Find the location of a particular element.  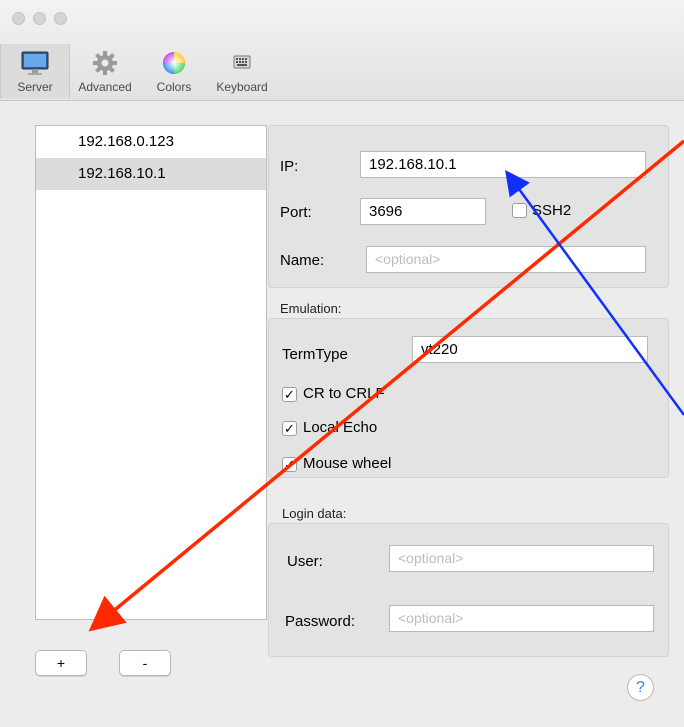

ip-label: IP: is located at coordinates (289, 166).